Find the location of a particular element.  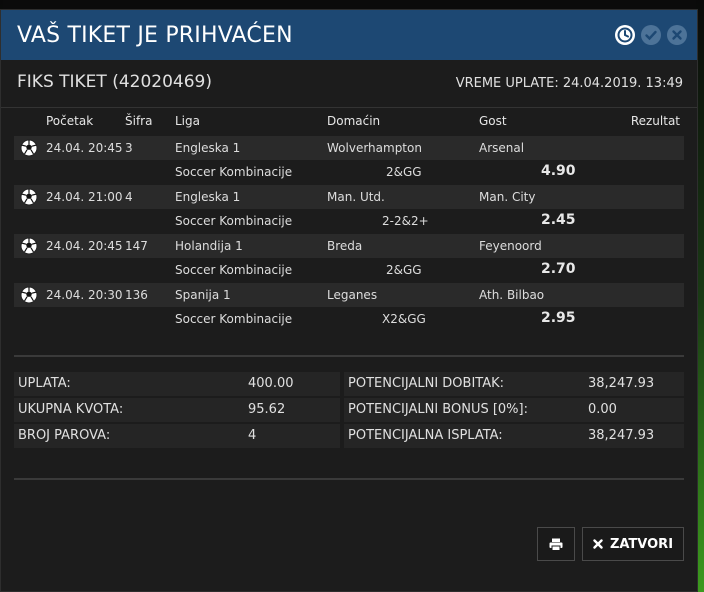

match-away: Ath. Bilbao is located at coordinates (512, 295).